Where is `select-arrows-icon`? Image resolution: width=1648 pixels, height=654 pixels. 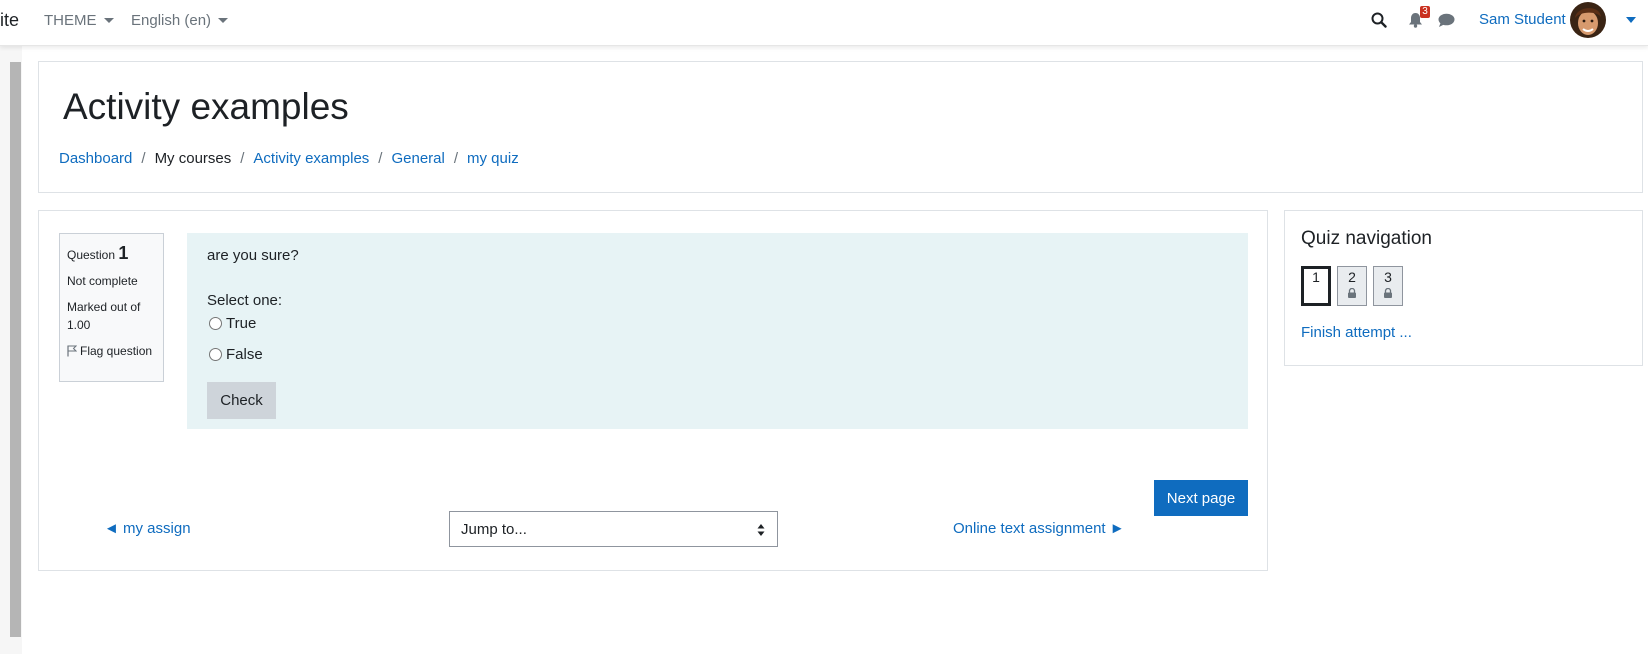
select-arrows-icon is located at coordinates (761, 532).